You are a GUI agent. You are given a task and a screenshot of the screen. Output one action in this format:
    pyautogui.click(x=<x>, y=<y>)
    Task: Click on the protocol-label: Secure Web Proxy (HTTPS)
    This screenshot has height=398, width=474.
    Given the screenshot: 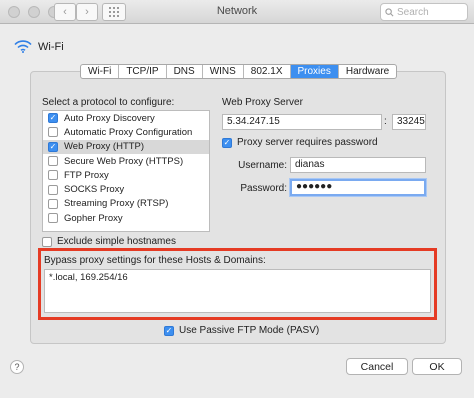 What is the action you would take?
    pyautogui.click(x=124, y=161)
    